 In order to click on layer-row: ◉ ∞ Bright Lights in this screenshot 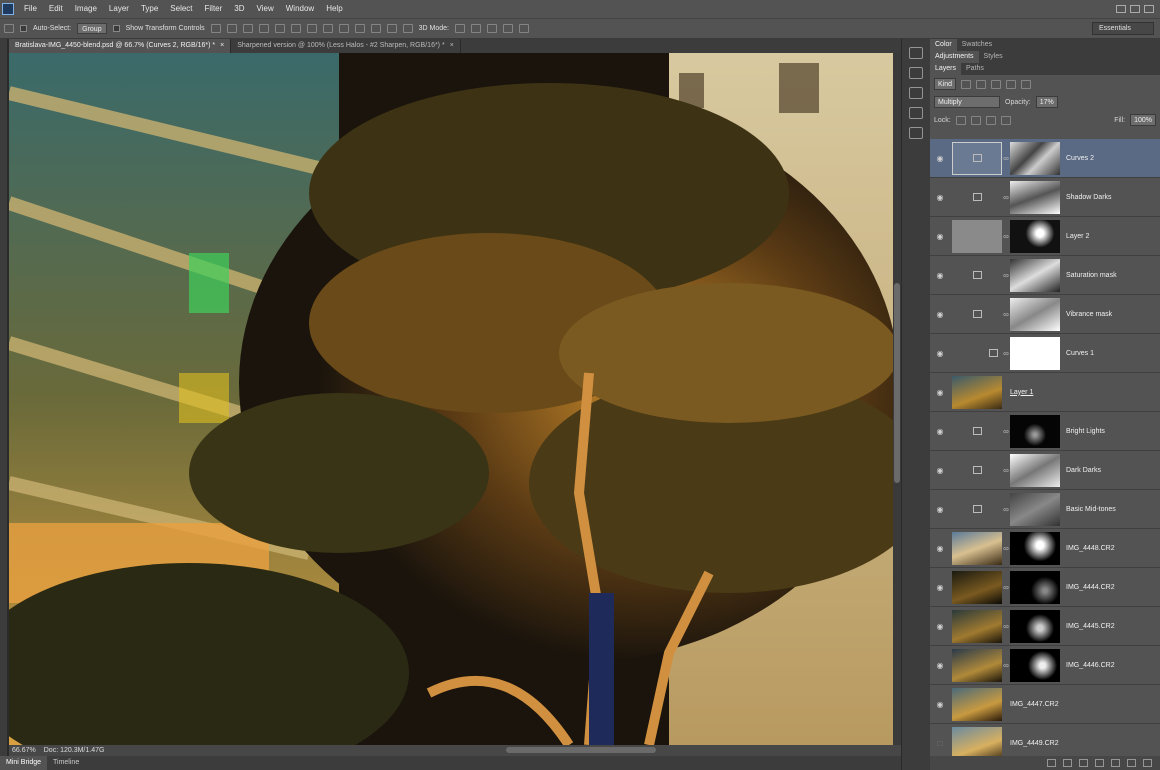, I will do `click(1045, 431)`.